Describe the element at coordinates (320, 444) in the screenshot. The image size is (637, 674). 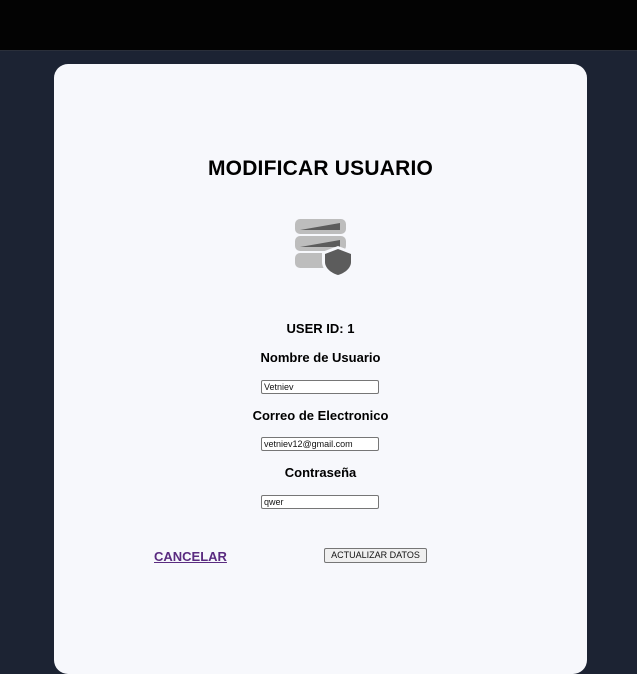
I see `email-input` at that location.